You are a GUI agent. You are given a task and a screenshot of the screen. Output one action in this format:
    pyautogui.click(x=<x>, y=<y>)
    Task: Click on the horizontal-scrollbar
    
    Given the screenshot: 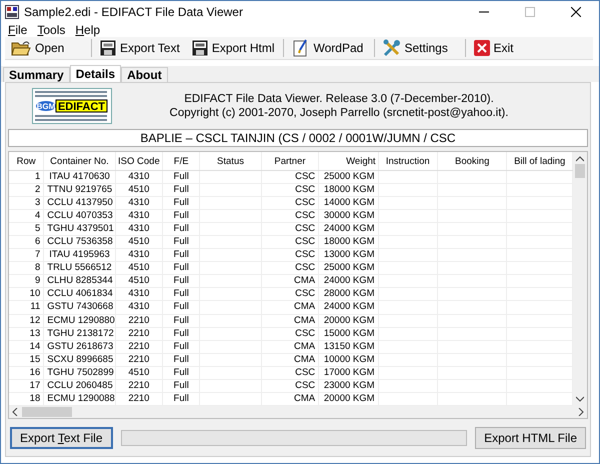 What is the action you would take?
    pyautogui.click(x=298, y=412)
    